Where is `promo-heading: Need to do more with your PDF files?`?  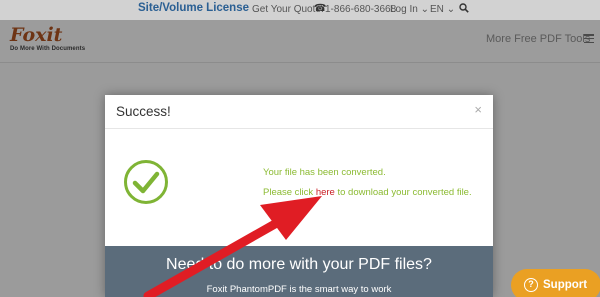
promo-heading: Need to do more with your PDF files? is located at coordinates (299, 264).